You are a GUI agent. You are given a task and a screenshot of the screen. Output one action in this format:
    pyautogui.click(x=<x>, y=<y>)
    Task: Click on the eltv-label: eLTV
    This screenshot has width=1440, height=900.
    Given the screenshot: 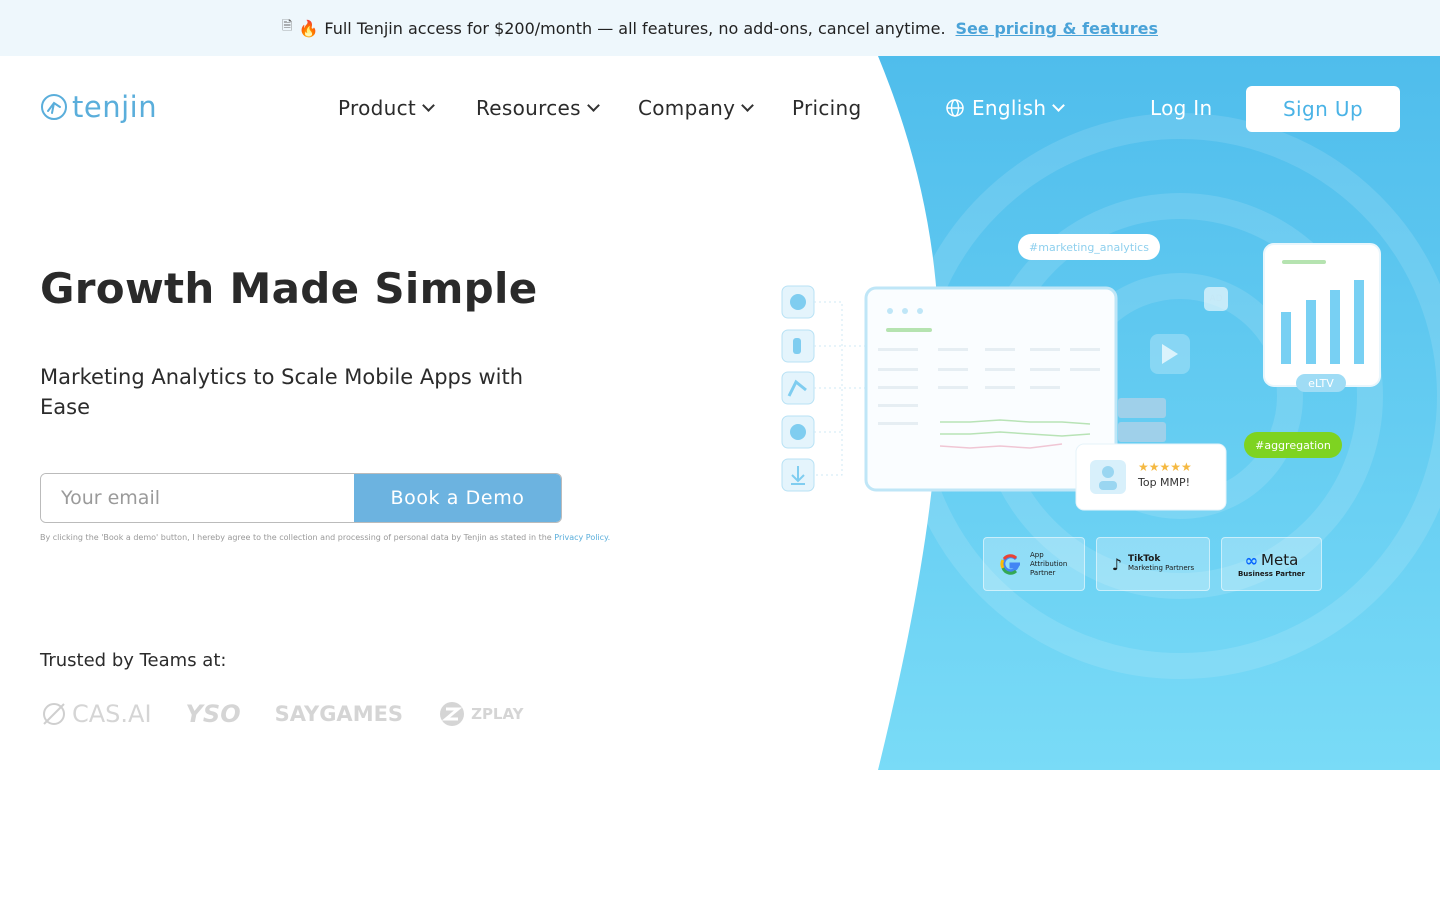 What is the action you would take?
    pyautogui.click(x=1321, y=383)
    